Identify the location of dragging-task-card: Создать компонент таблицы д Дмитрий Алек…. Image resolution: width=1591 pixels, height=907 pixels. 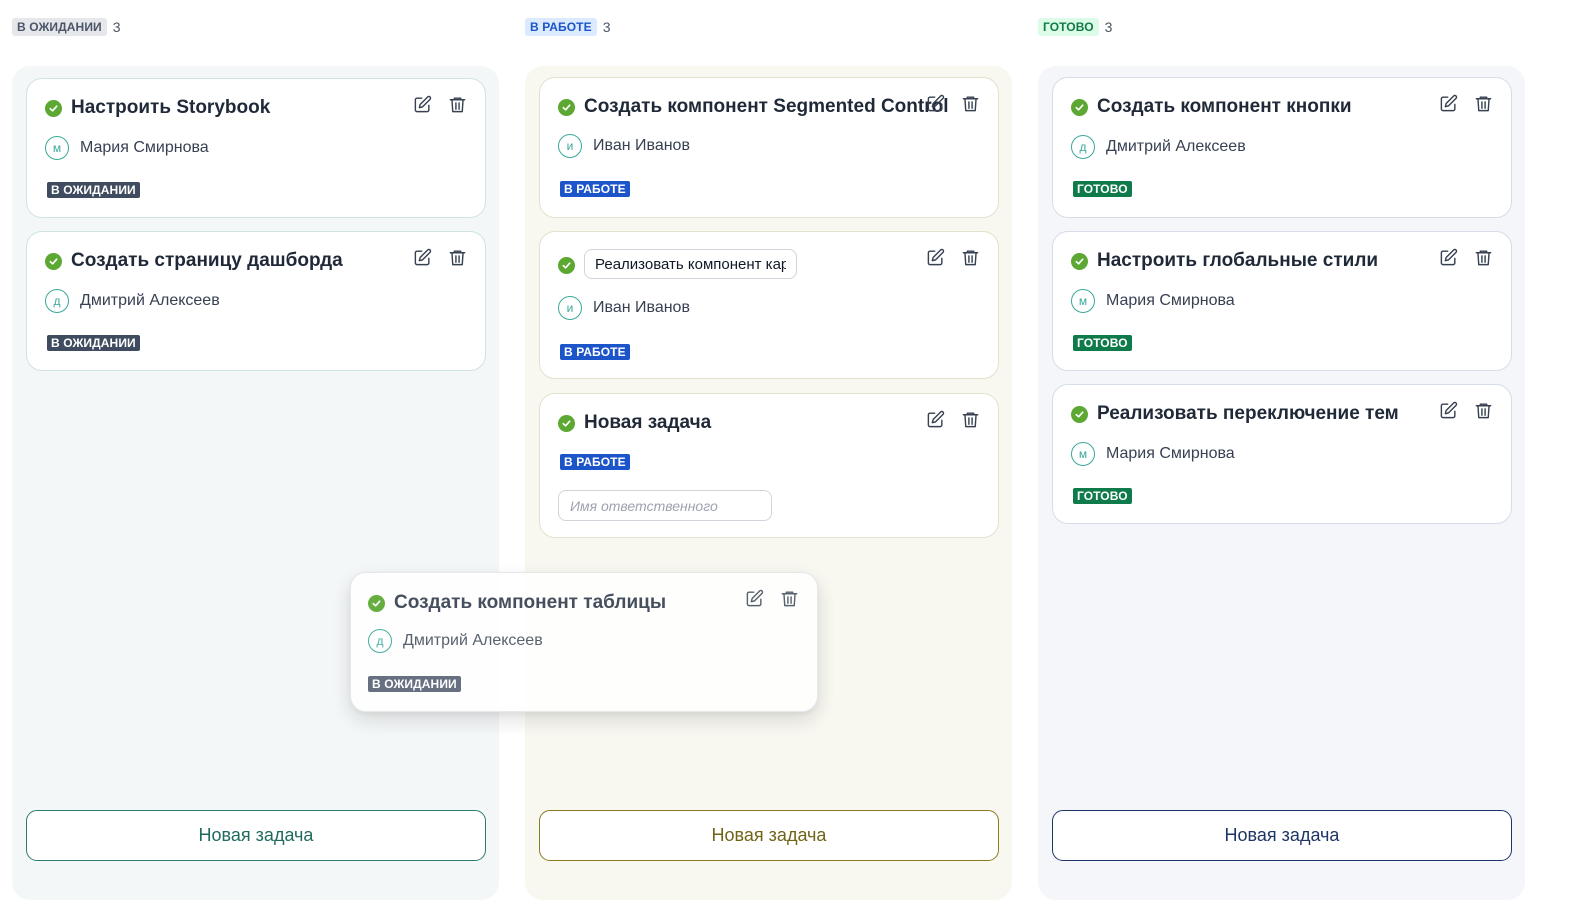
(584, 642).